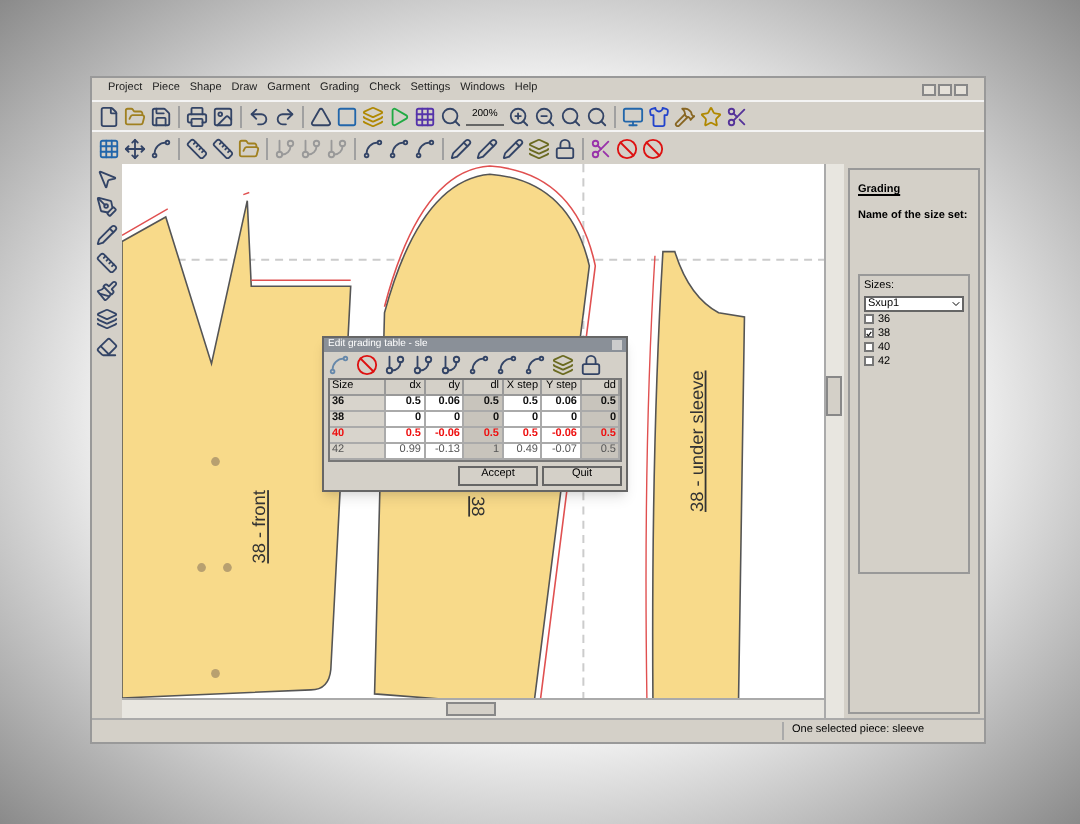 This screenshot has height=824, width=1080. Describe the element at coordinates (197, 116) in the screenshot. I see `printer-icon` at that location.